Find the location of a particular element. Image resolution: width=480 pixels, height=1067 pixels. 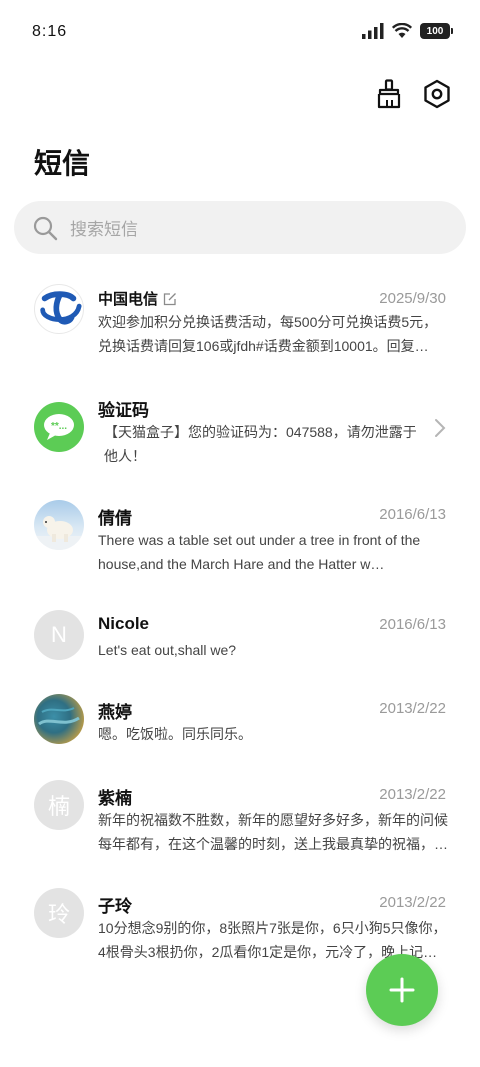

message-date: 2025/9/30 is located at coordinates (412, 298).